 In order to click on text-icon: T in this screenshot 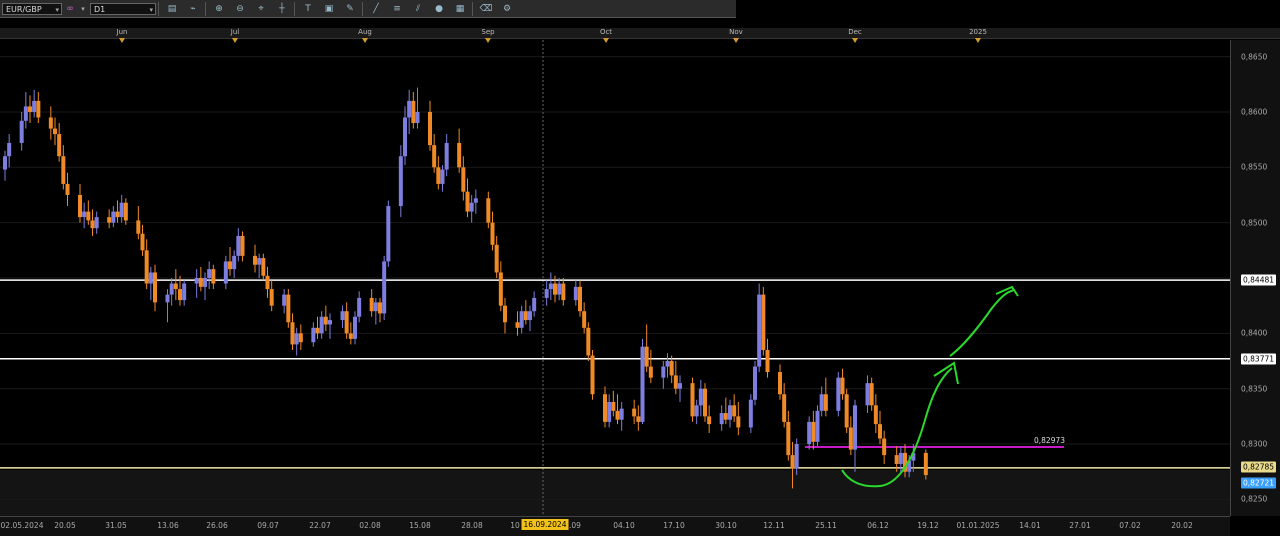, I will do `click(308, 9)`.